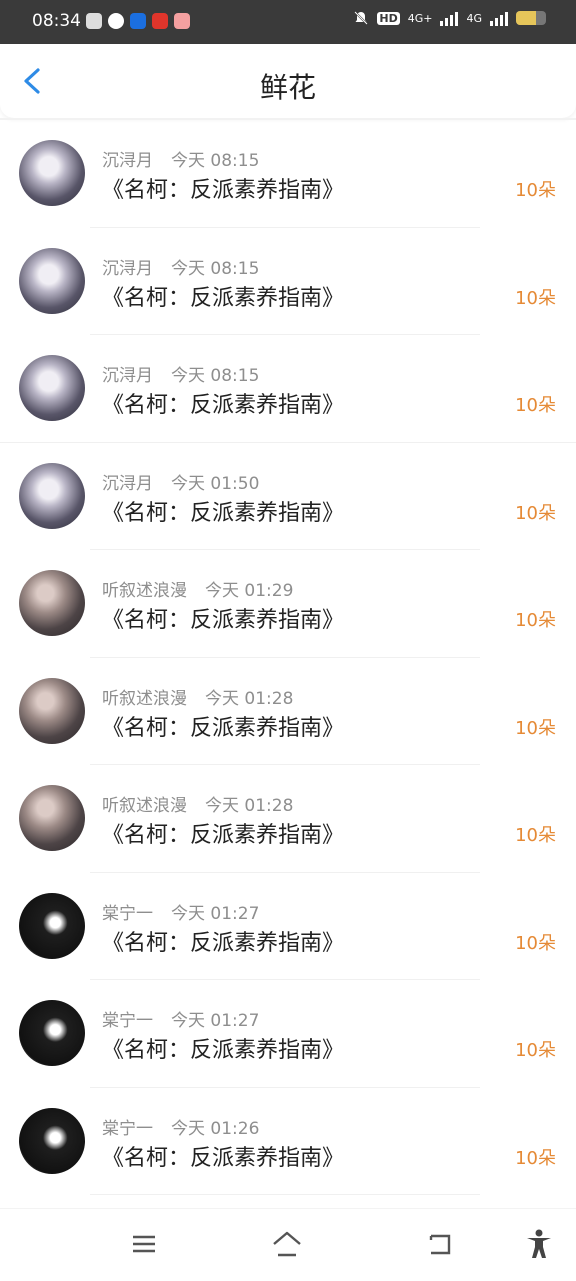  Describe the element at coordinates (539, 1244) in the screenshot. I see `accessibility-icon` at that location.